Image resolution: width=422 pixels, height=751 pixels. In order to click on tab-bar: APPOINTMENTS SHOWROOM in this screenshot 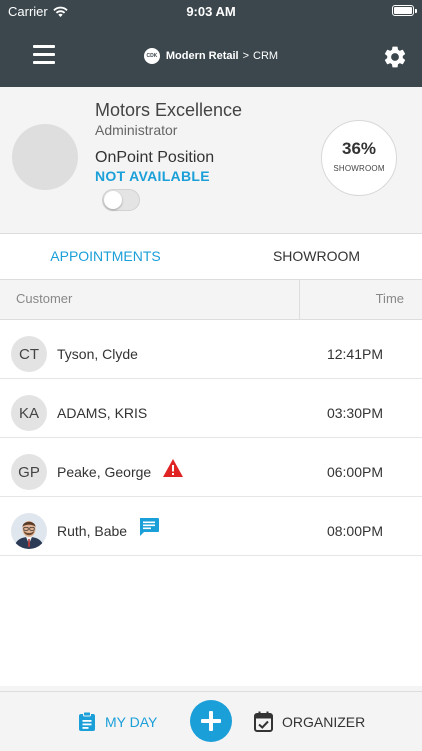, I will do `click(211, 257)`.